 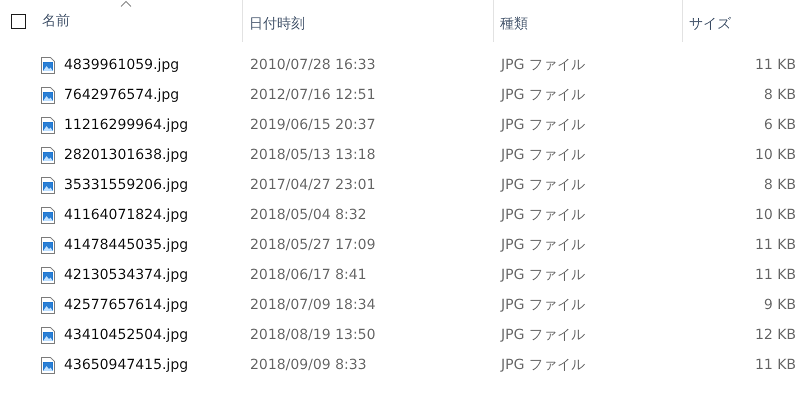 I want to click on file-name: 11216299964.jpg, so click(x=126, y=125).